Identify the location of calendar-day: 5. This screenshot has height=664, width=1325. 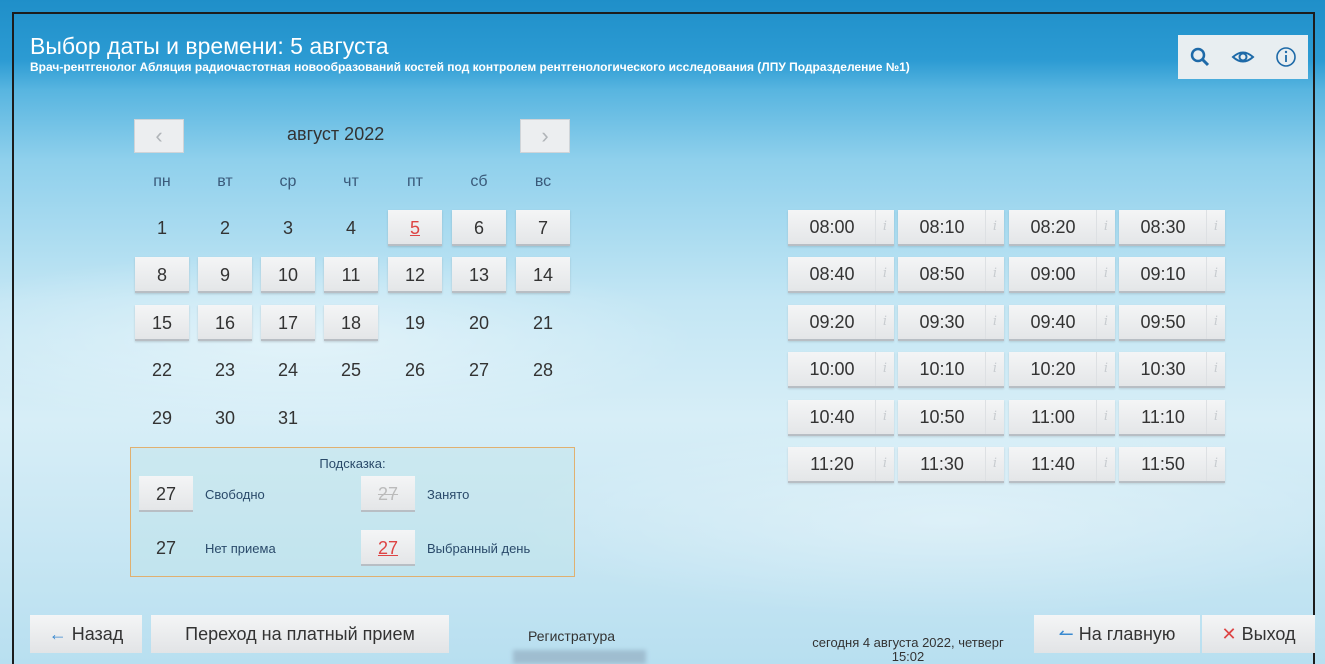
(415, 228).